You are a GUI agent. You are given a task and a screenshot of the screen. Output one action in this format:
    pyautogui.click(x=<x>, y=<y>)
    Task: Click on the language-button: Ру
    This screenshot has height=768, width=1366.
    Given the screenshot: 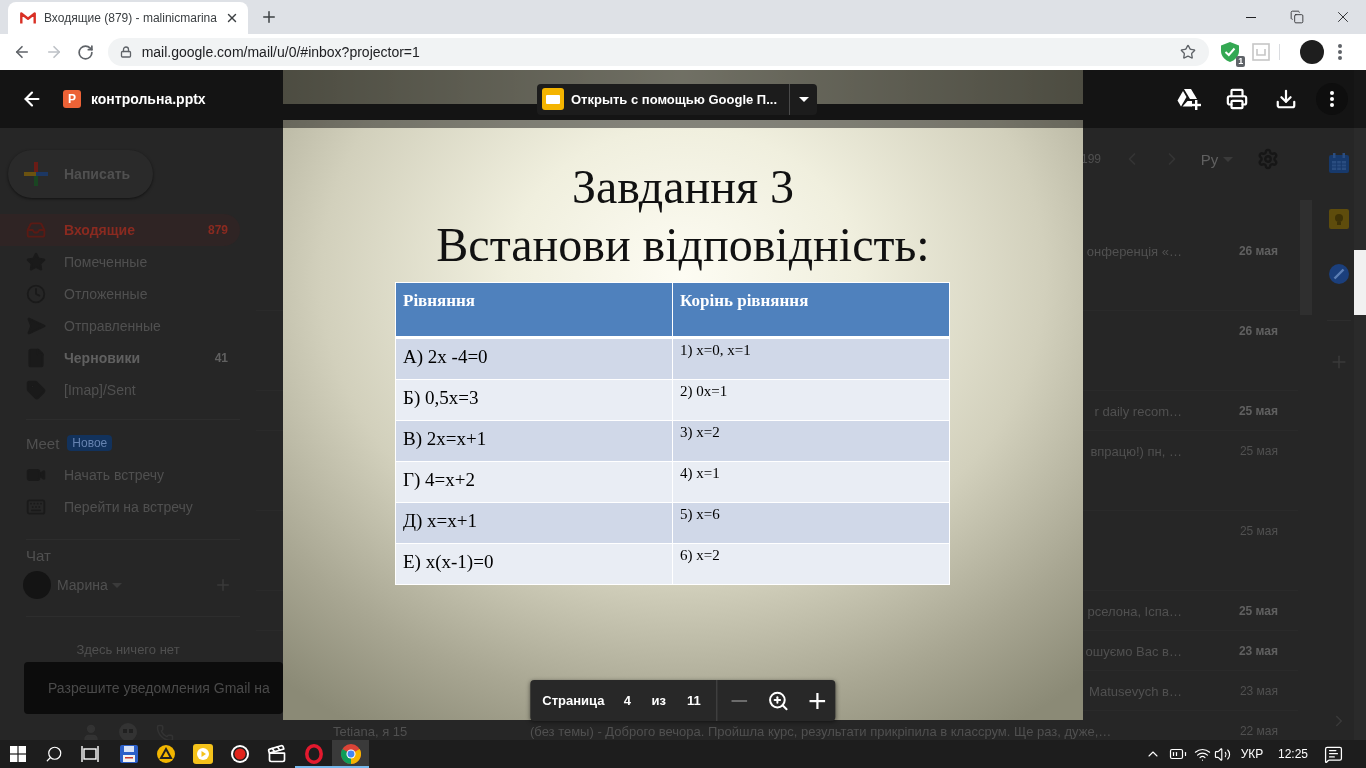 What is the action you would take?
    pyautogui.click(x=1217, y=159)
    